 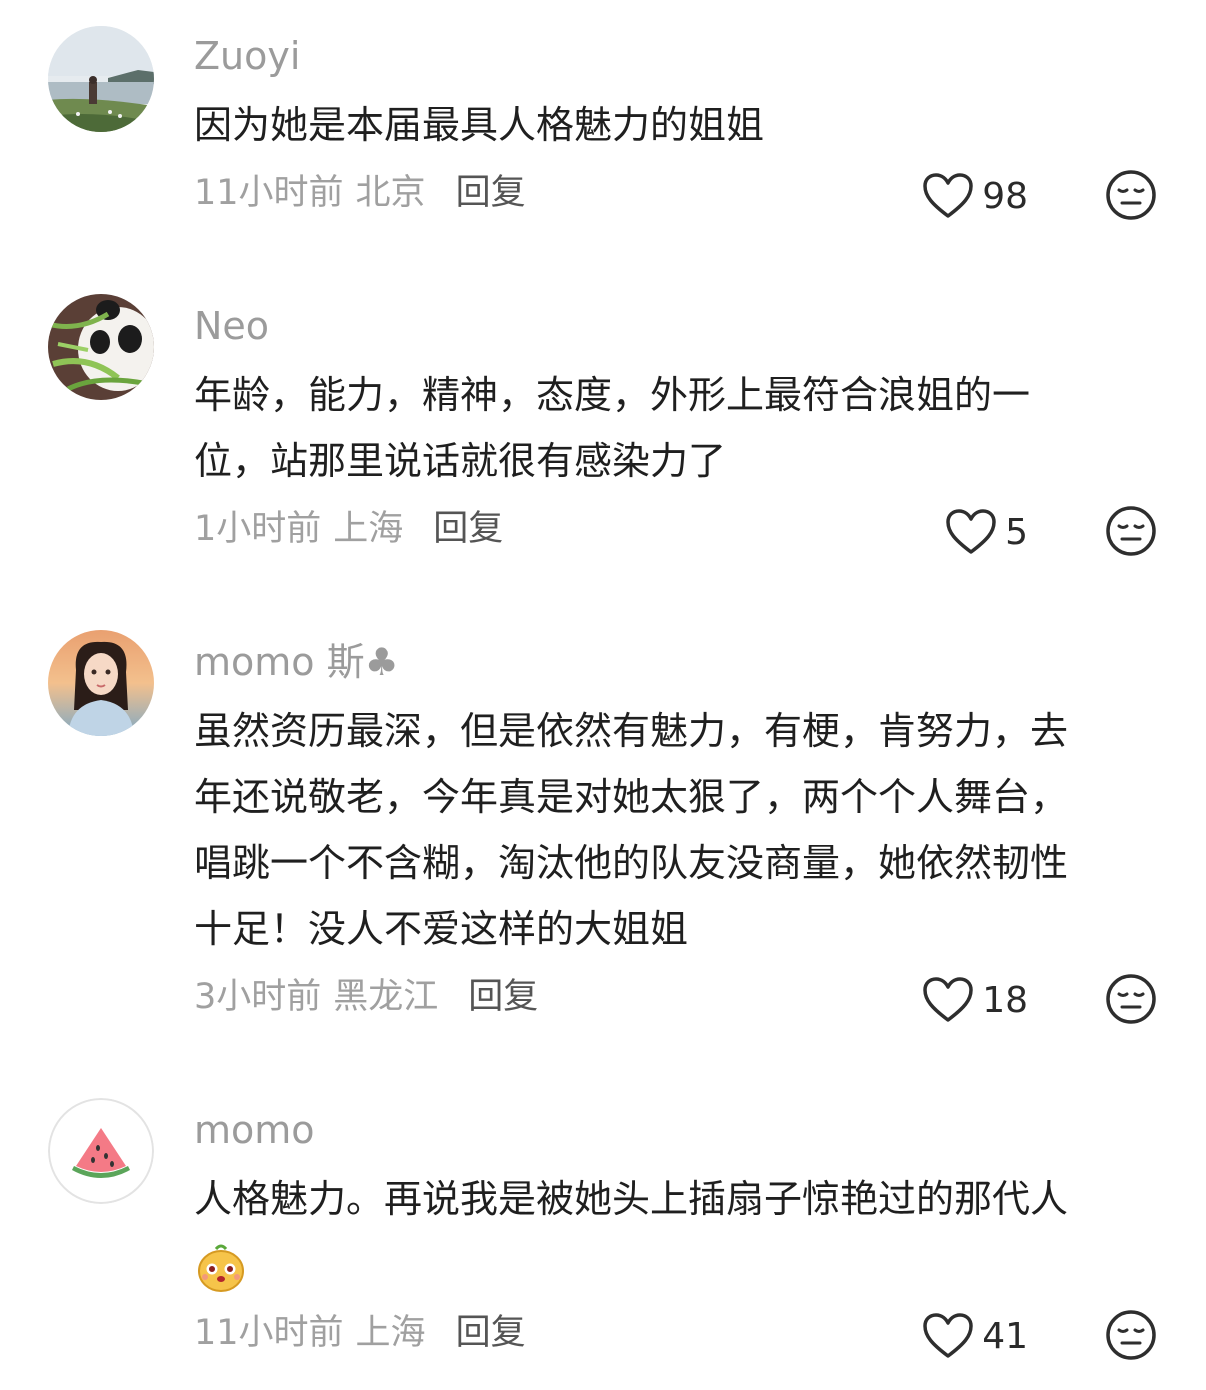 I want to click on username: momo 斯♣, so click(x=296, y=662).